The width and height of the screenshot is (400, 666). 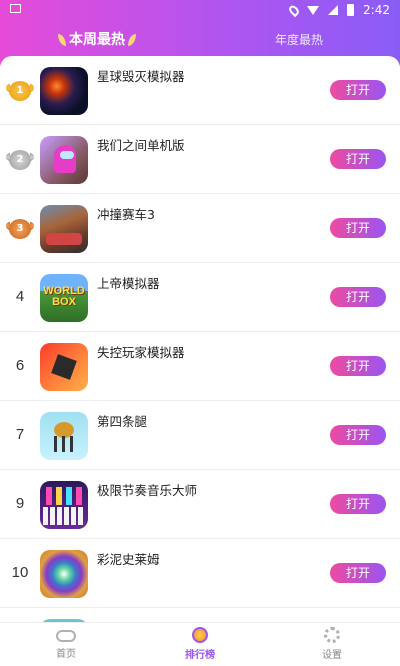 What do you see at coordinates (200, 90) in the screenshot?
I see `list-item: 1 星球毁灭模拟器 打开` at bounding box center [200, 90].